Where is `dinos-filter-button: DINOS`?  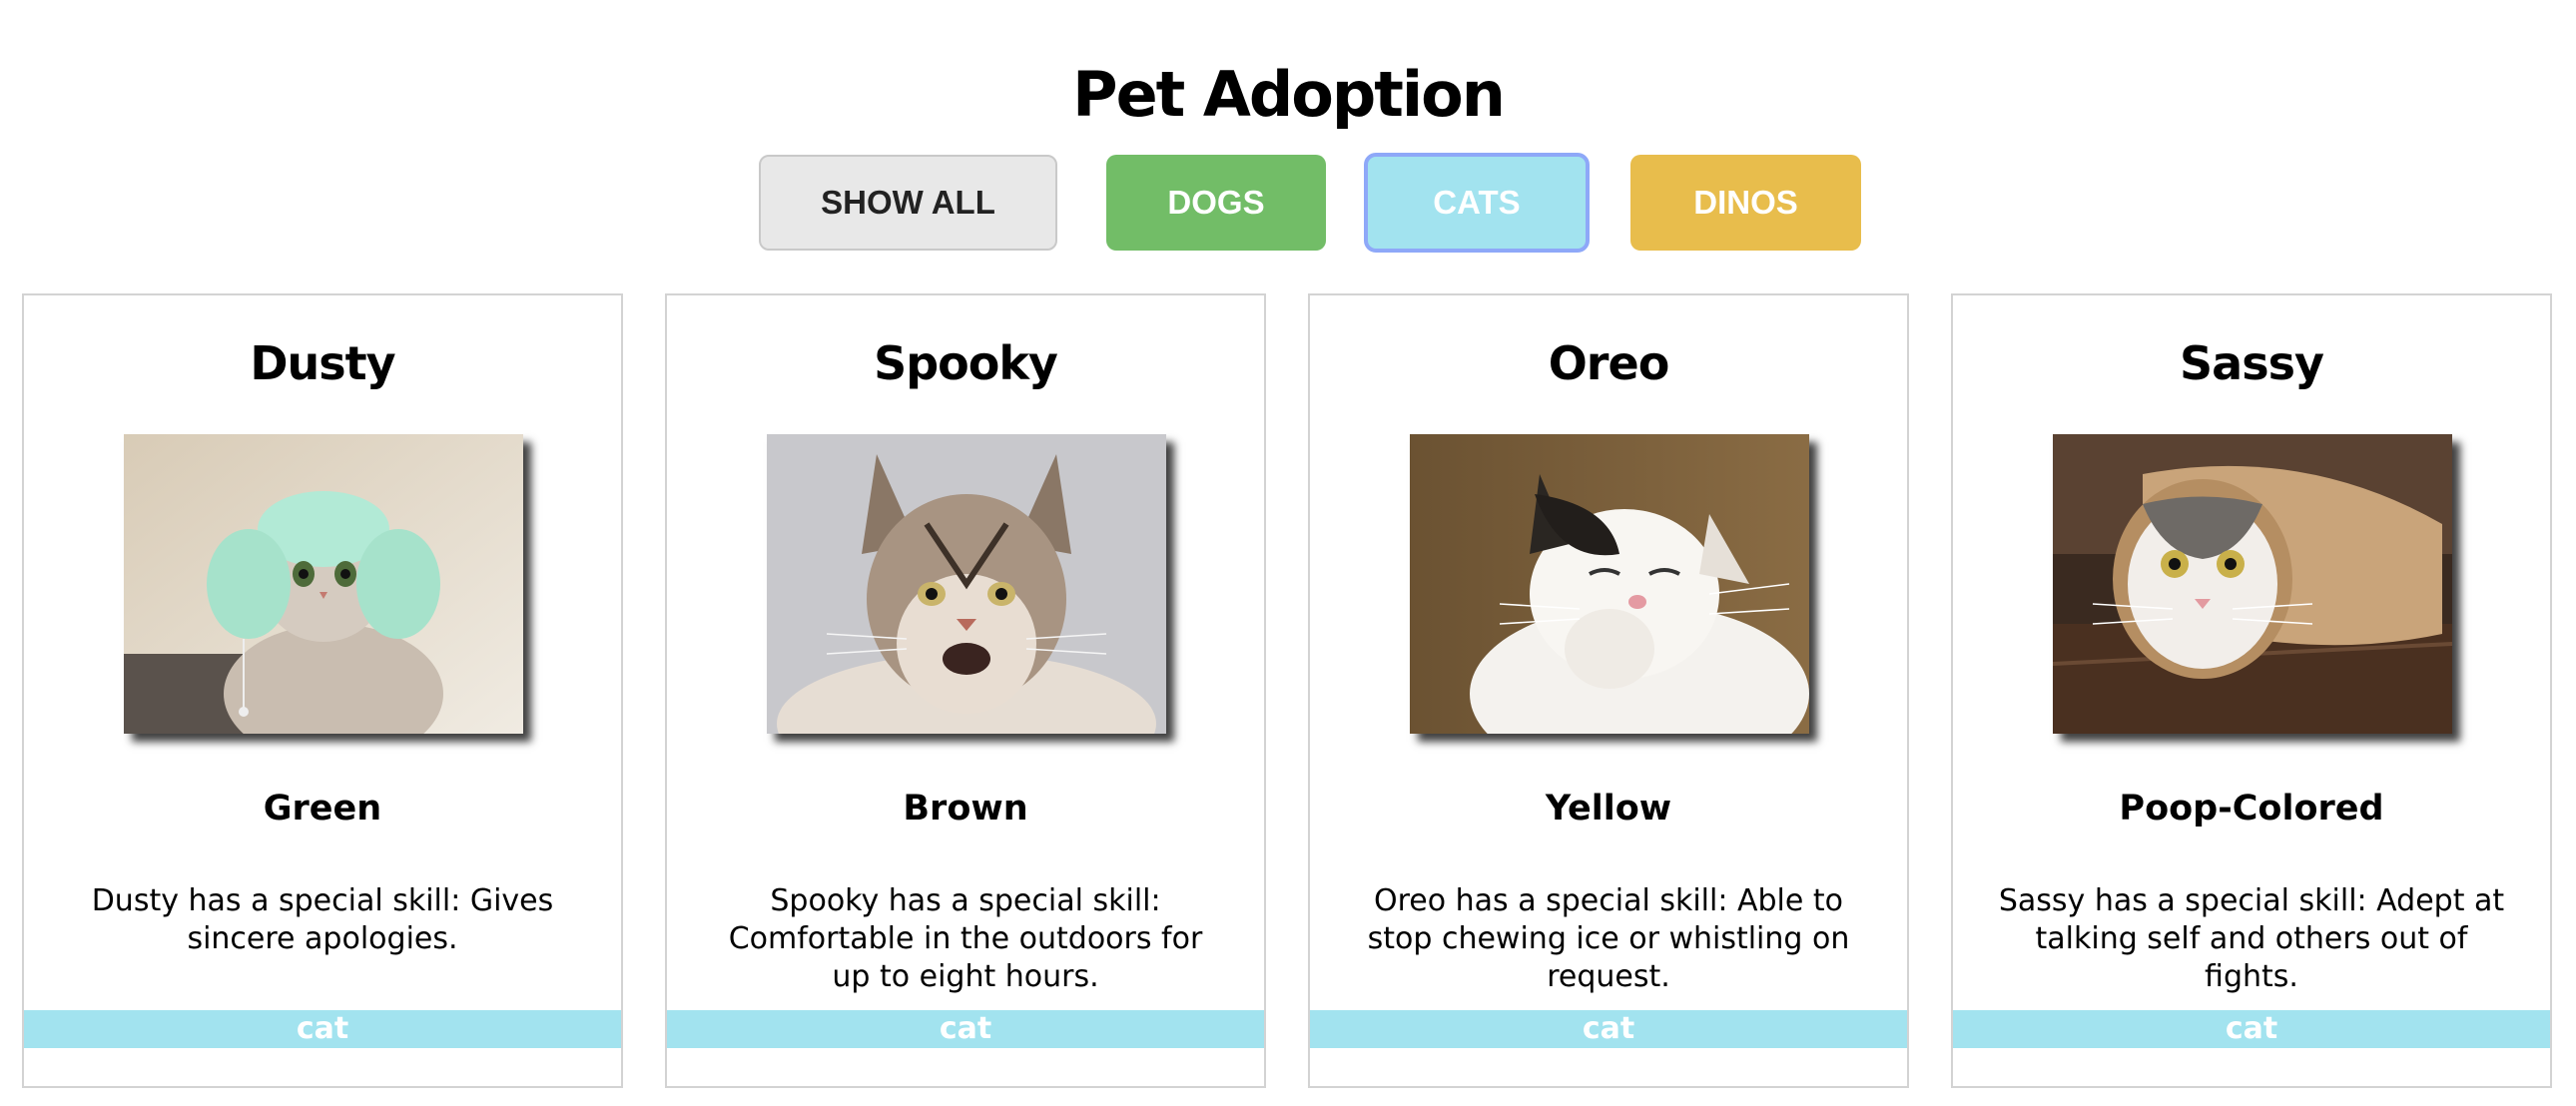
dinos-filter-button: DINOS is located at coordinates (1746, 203).